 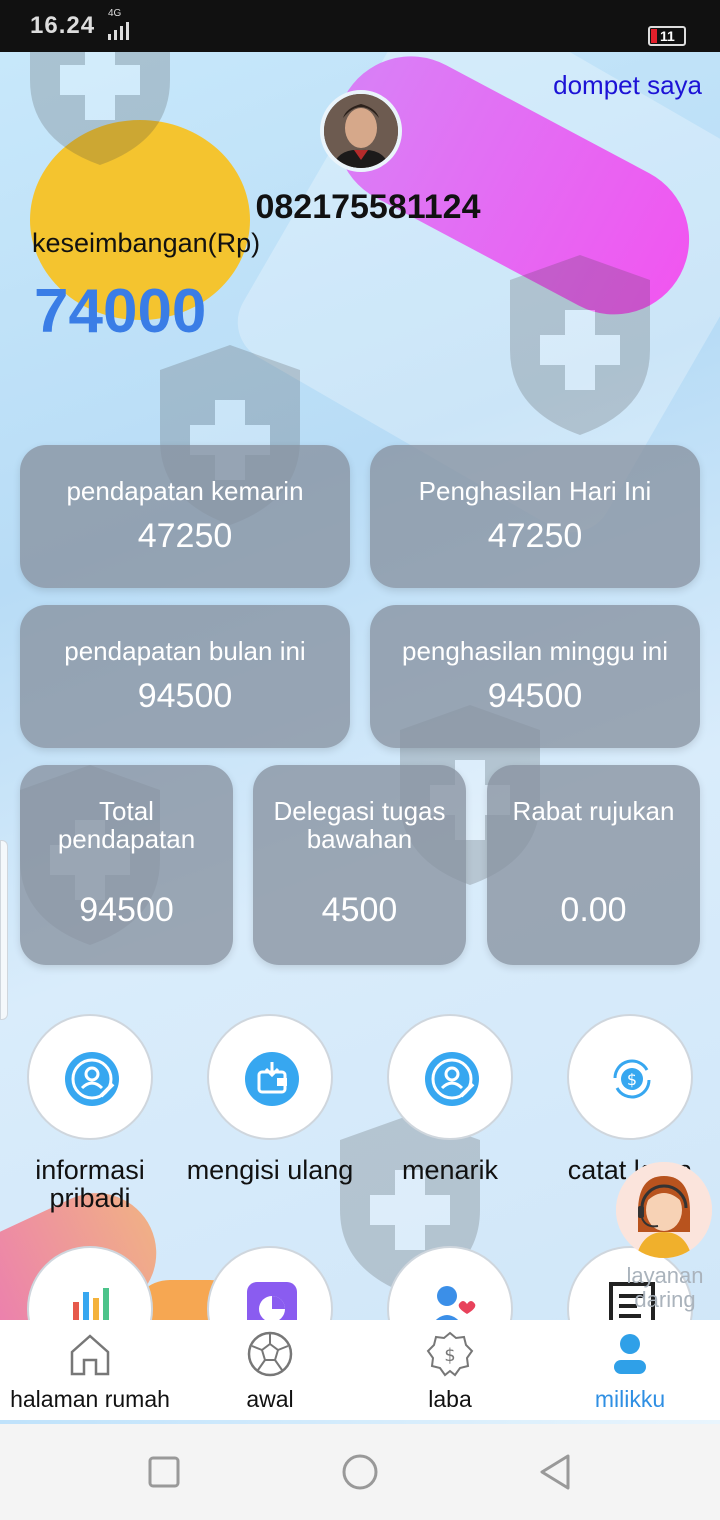 I want to click on battery-percent: 11, so click(x=667, y=36).